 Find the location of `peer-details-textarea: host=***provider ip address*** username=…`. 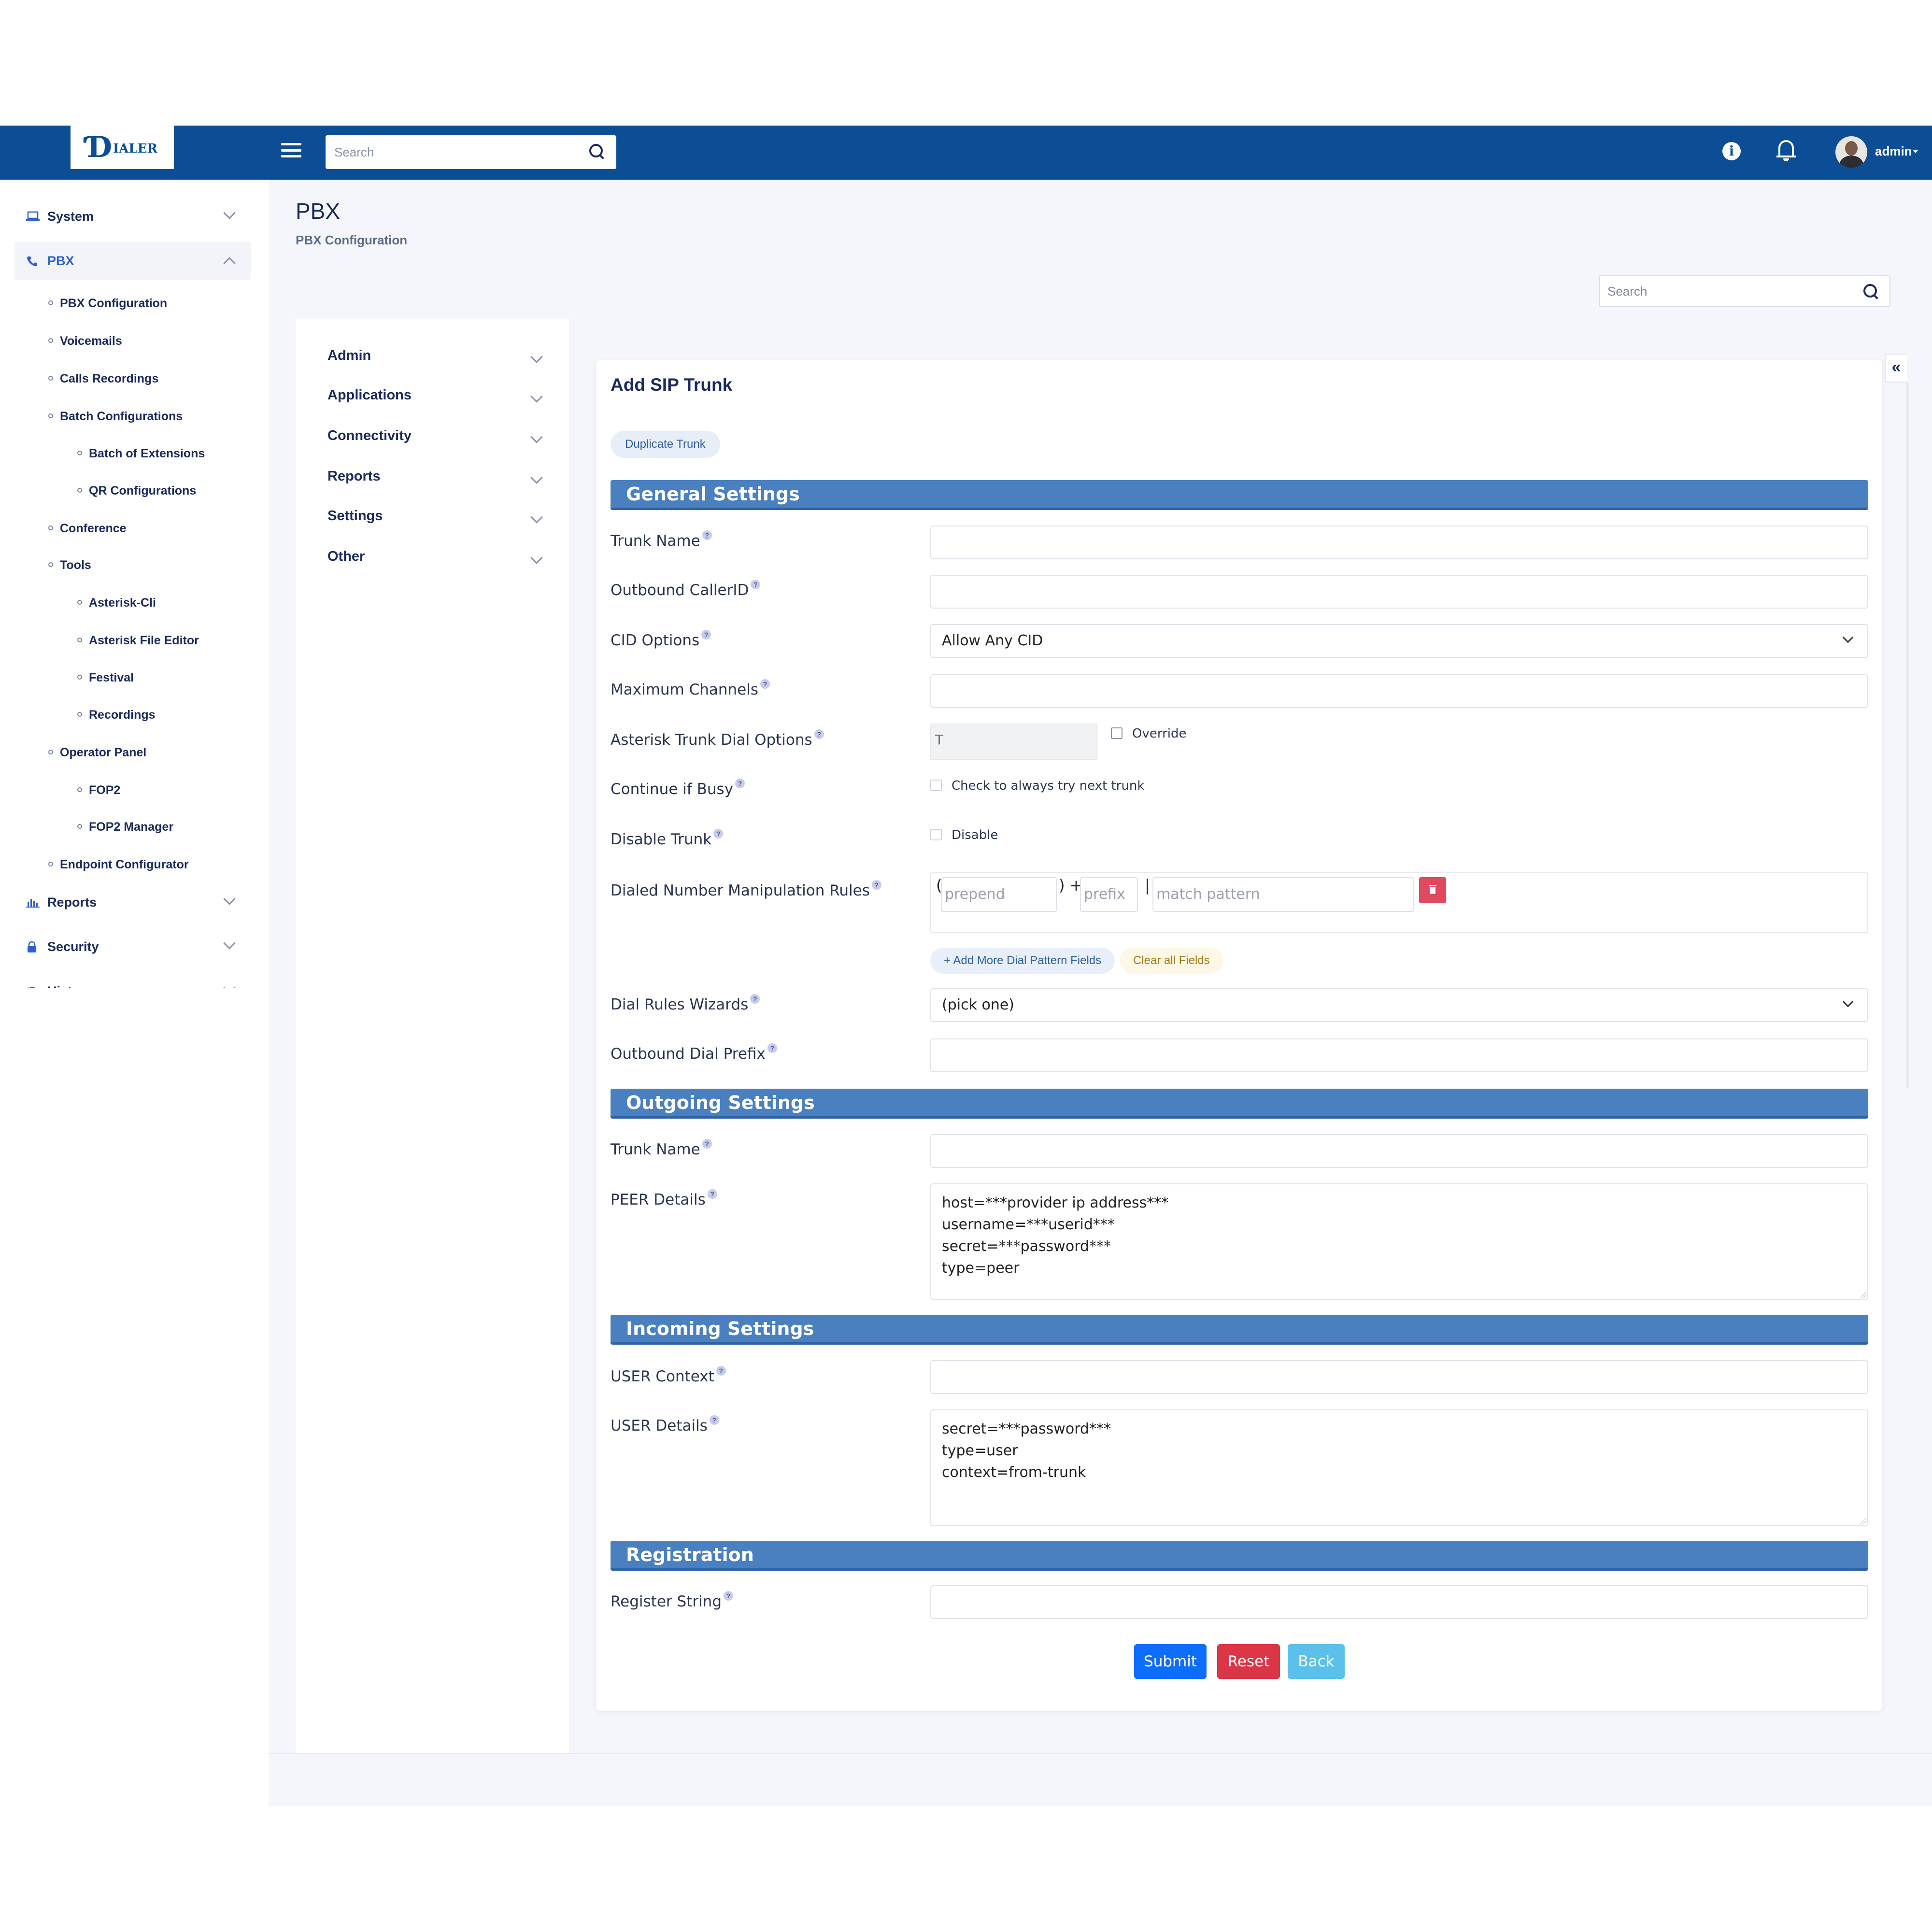

peer-details-textarea: host=***provider ip address*** username=… is located at coordinates (1399, 1241).